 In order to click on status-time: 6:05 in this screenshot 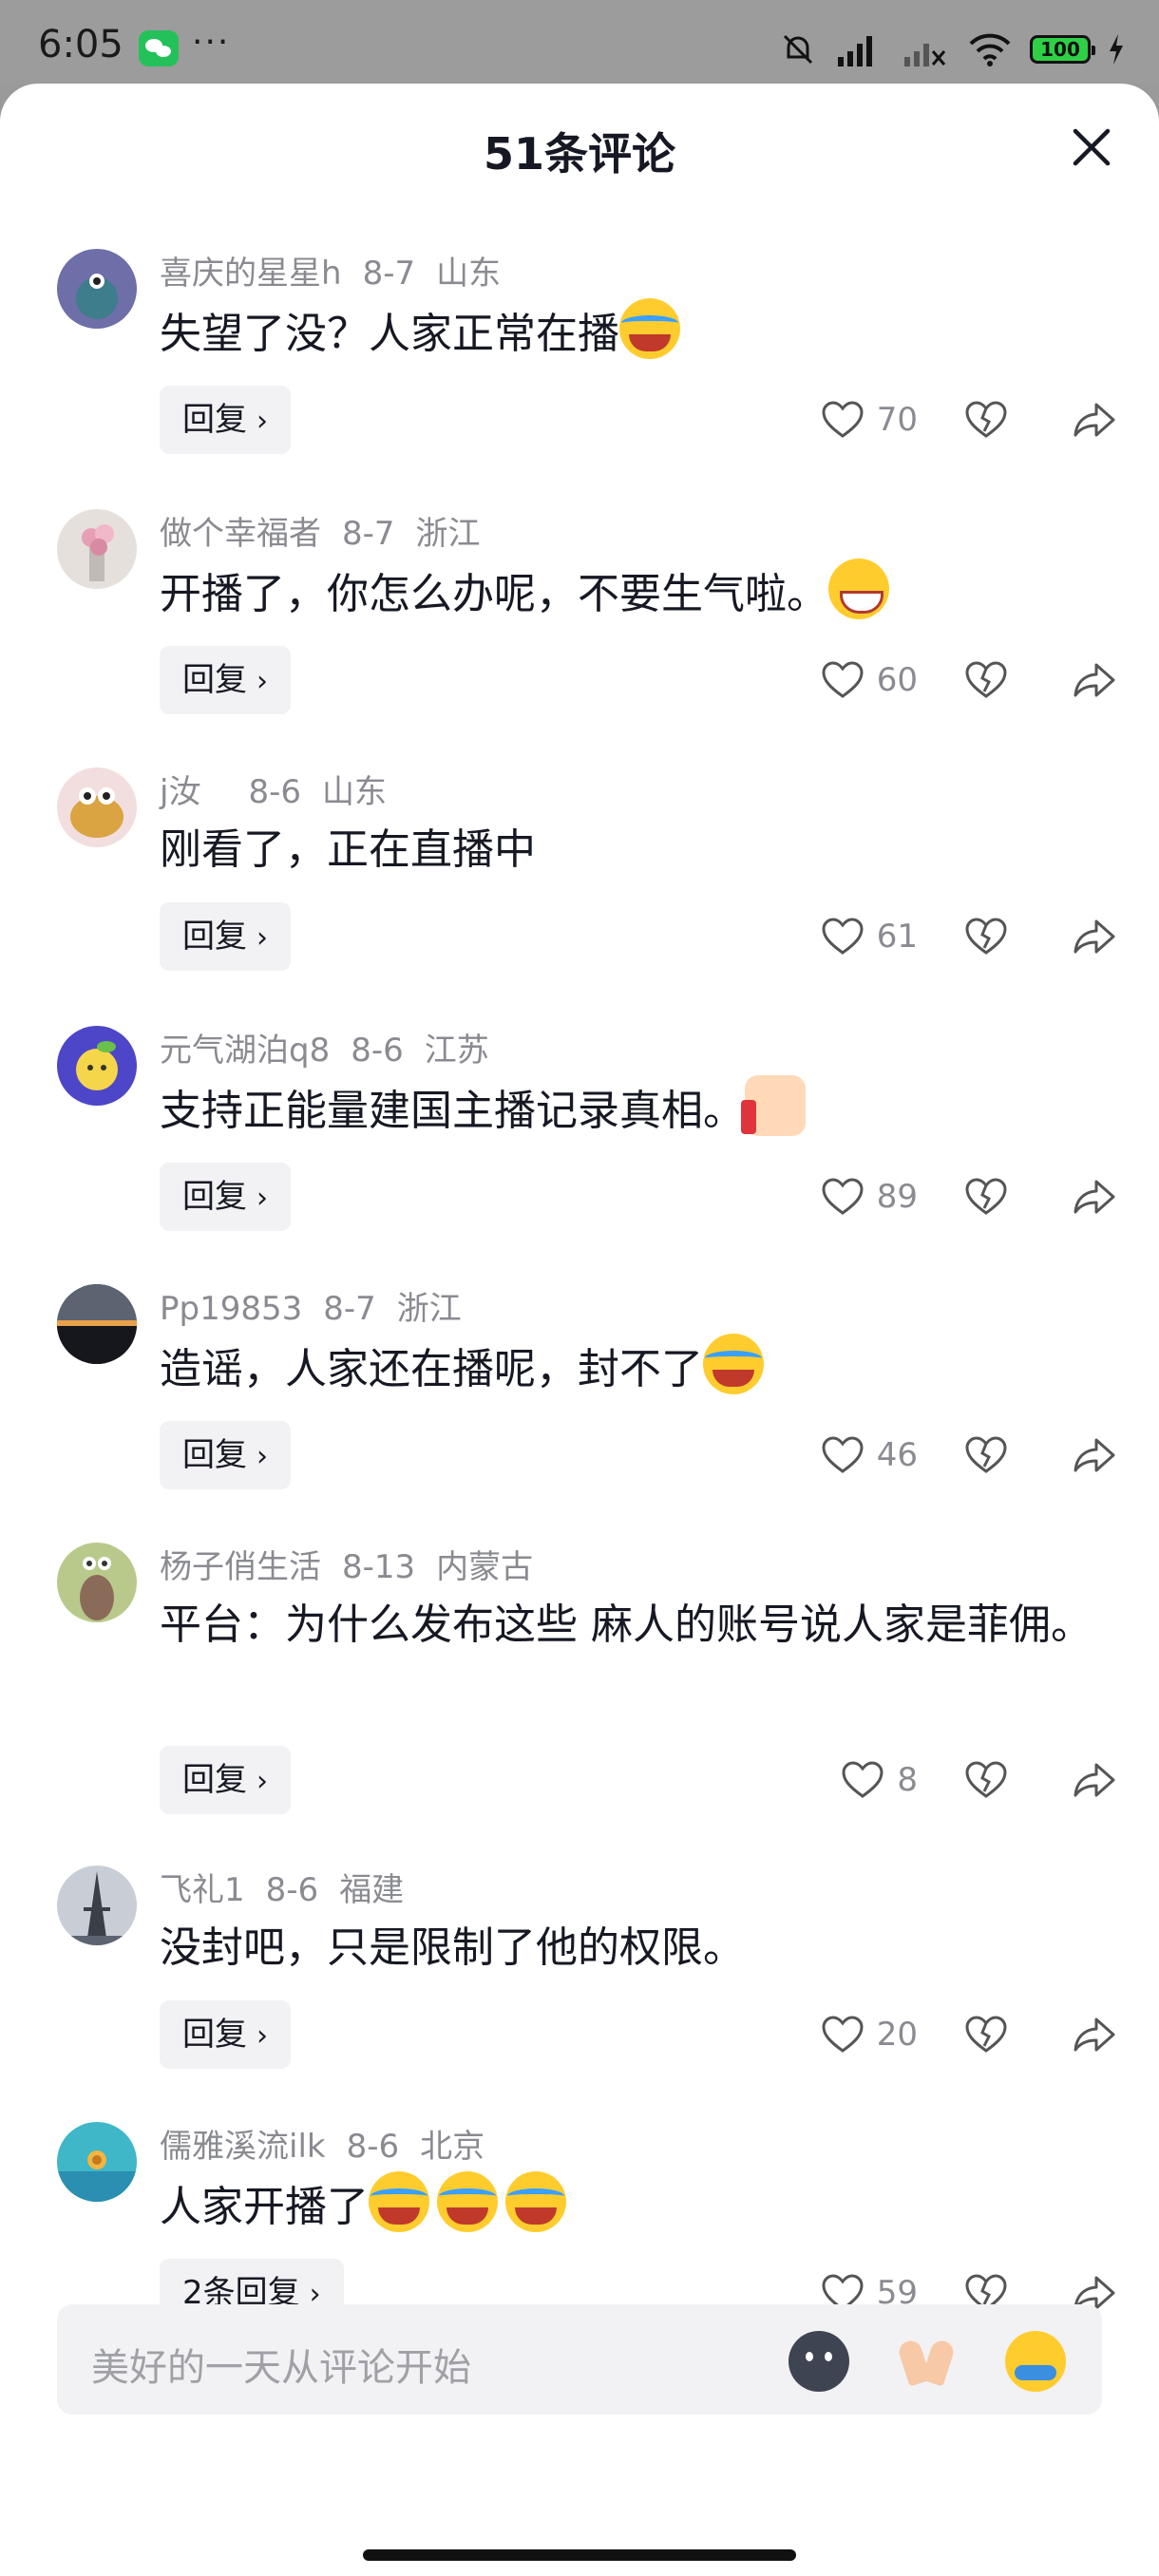, I will do `click(81, 44)`.